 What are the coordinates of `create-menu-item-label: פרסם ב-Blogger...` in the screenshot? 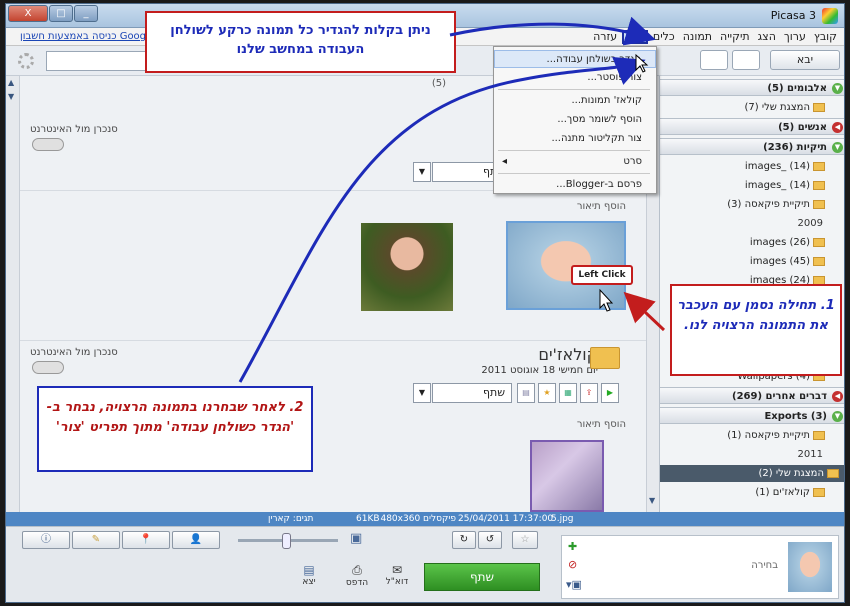 It's located at (599, 184).